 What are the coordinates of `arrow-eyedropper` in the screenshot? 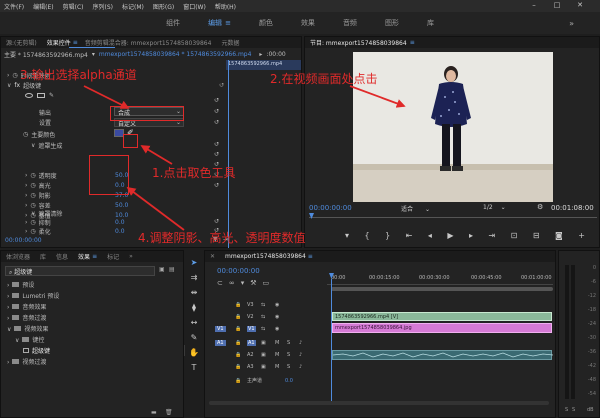 It's located at (156, 155).